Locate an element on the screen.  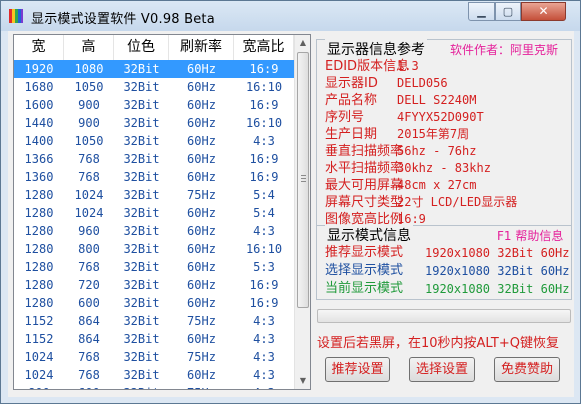
cell-width: 1400 is located at coordinates (39, 141).